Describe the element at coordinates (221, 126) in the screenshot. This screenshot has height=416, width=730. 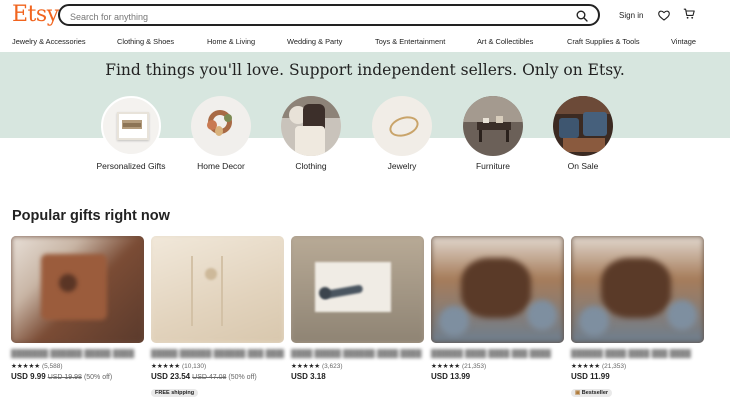
I see `home-decor-image` at that location.